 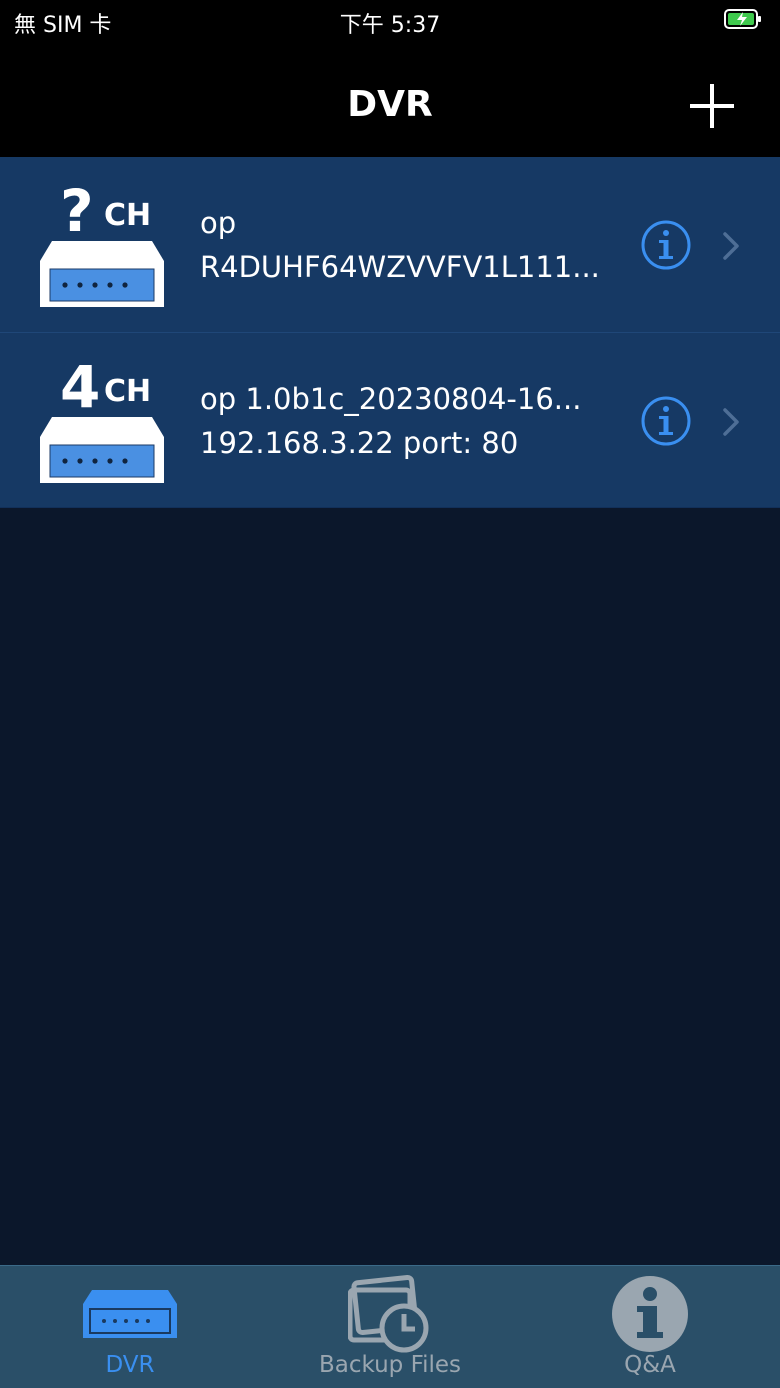 What do you see at coordinates (650, 1365) in the screenshot?
I see `tab-label: Q&A` at bounding box center [650, 1365].